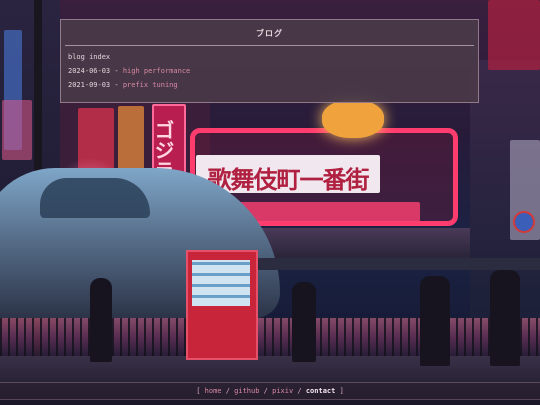 The image size is (540, 405). Describe the element at coordinates (17, 130) in the screenshot. I see `left-neon-pink` at that location.